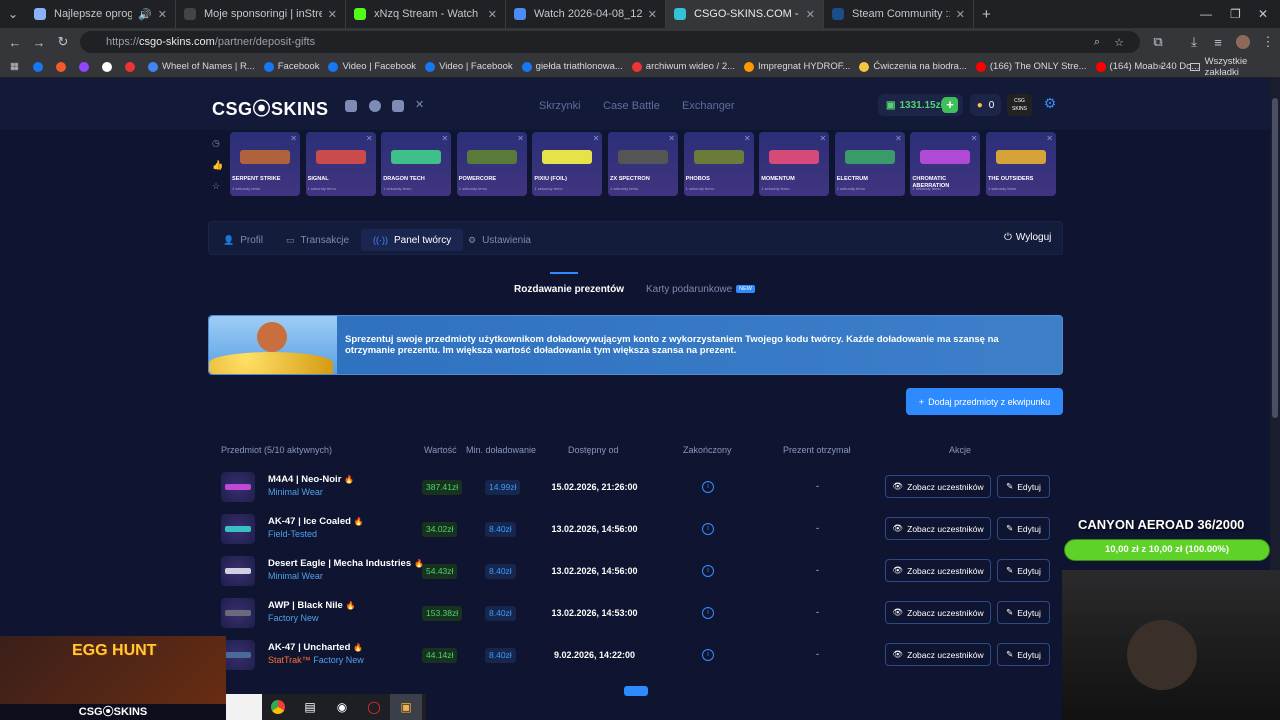 The width and height of the screenshot is (1280, 720). What do you see at coordinates (317, 240) in the screenshot?
I see `tab-transactions: ▭ Transakcje` at bounding box center [317, 240].